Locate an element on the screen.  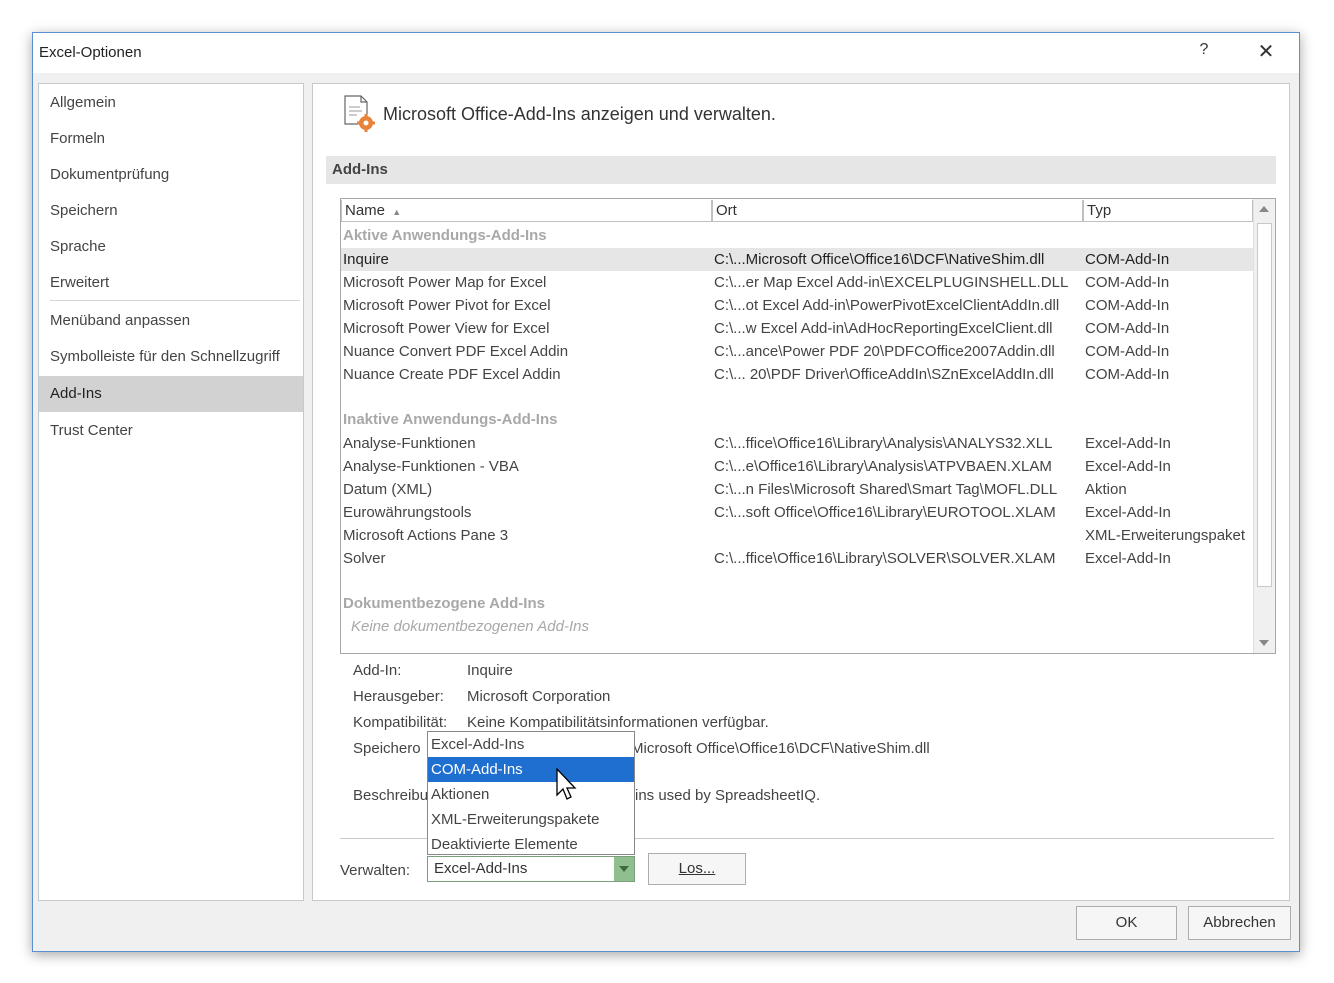
manage-label: Verwalten: is located at coordinates (375, 870).